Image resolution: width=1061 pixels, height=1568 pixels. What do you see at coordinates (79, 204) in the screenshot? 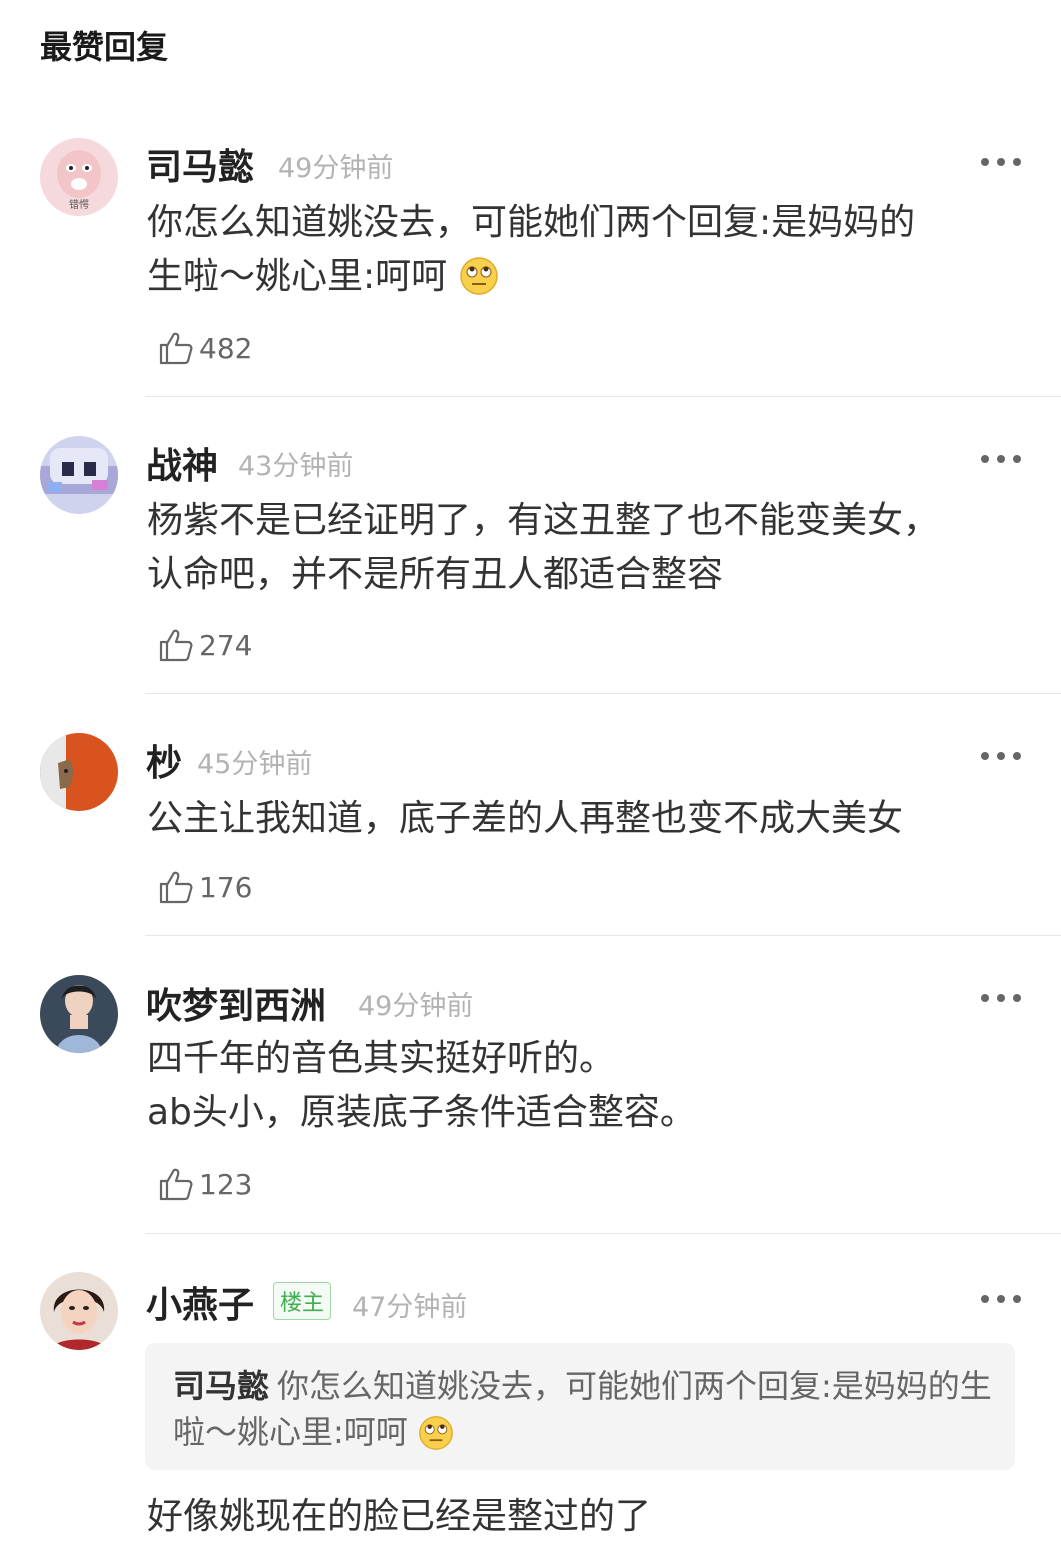
I see `svg-text: 错愕` at bounding box center [79, 204].